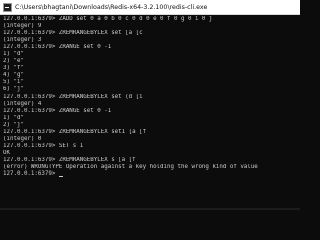 The height and width of the screenshot is (240, 320). What do you see at coordinates (31, 174) in the screenshot?
I see `prompt-text: 127.0.0.1:6379>` at bounding box center [31, 174].